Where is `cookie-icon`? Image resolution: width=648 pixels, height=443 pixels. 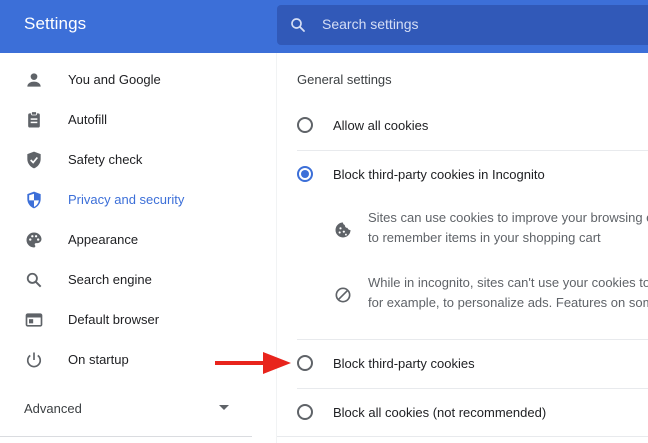 cookie-icon is located at coordinates (343, 230).